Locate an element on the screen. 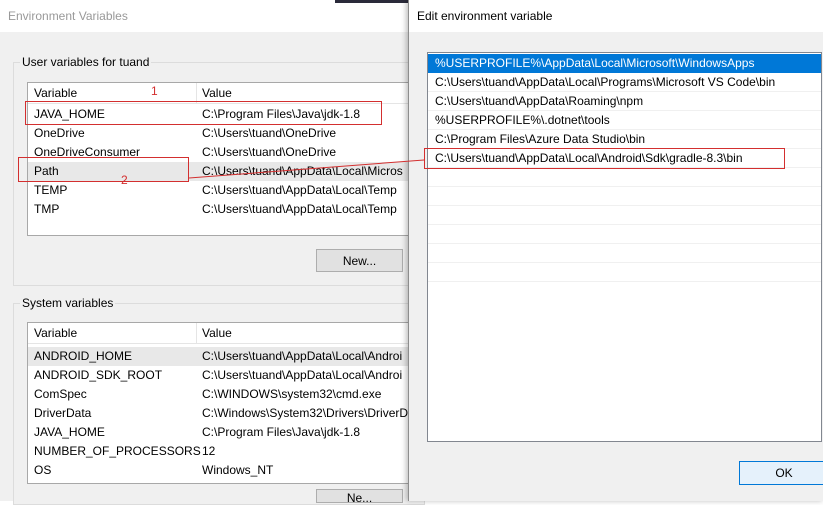 Image resolution: width=823 pixels, height=505 pixels. user-row-tmp: TMP C:\Users\tuand\AppData\Local\Temp is located at coordinates (223, 209).